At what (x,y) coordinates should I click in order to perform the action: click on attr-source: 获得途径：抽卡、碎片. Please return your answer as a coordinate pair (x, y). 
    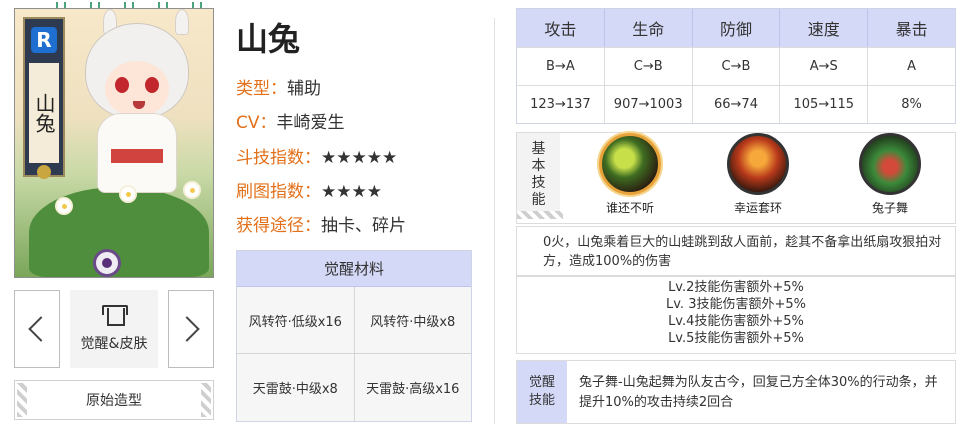
    Looking at the image, I should click on (321, 226).